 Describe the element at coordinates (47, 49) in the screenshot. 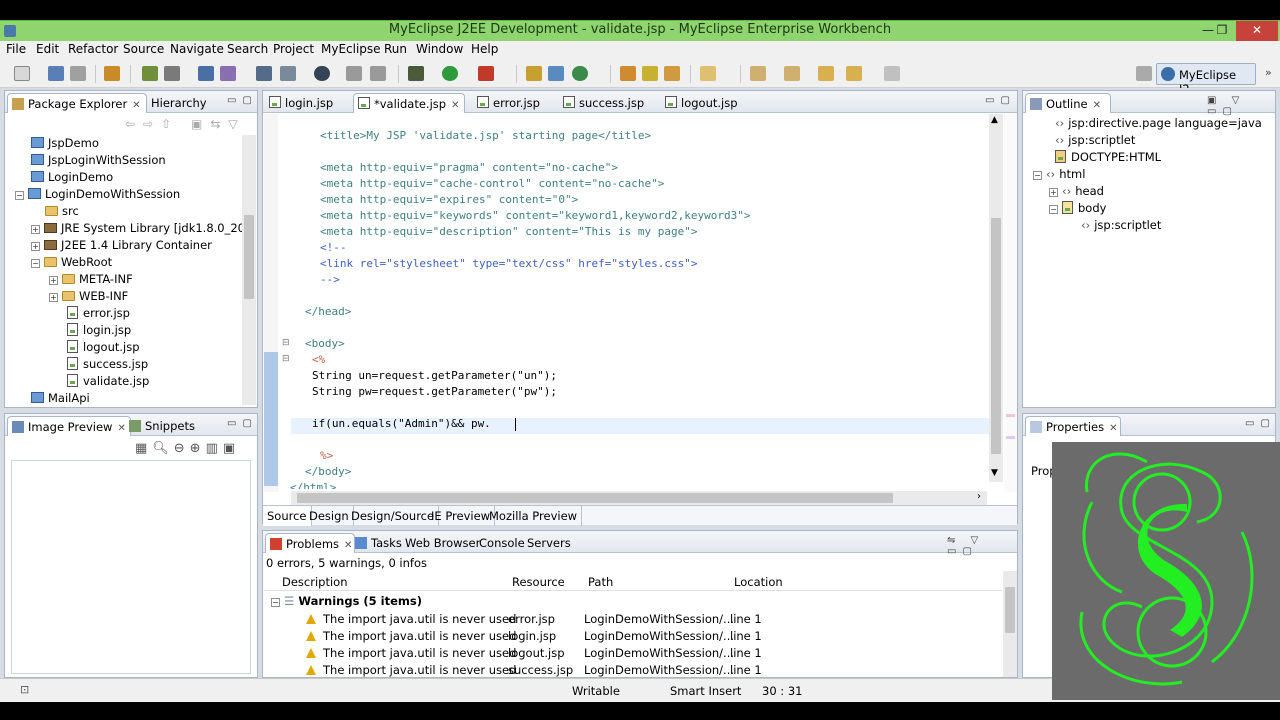

I see `menu-edit: Edit` at that location.